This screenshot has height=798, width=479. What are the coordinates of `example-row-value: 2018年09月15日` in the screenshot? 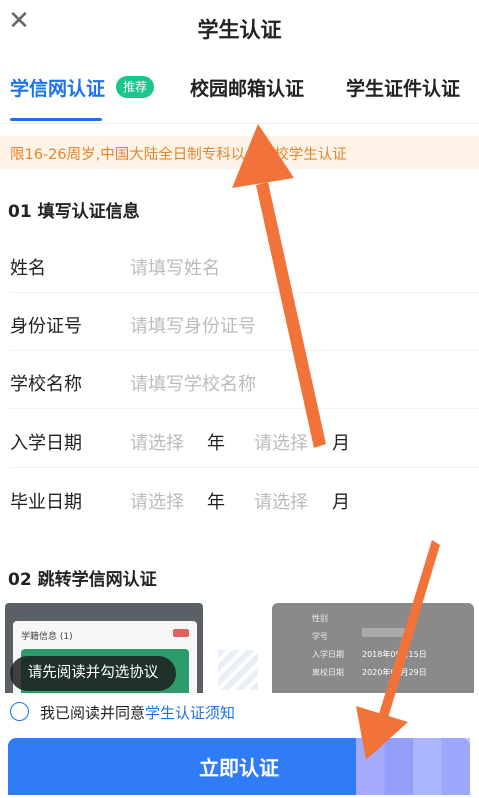 It's located at (394, 654).